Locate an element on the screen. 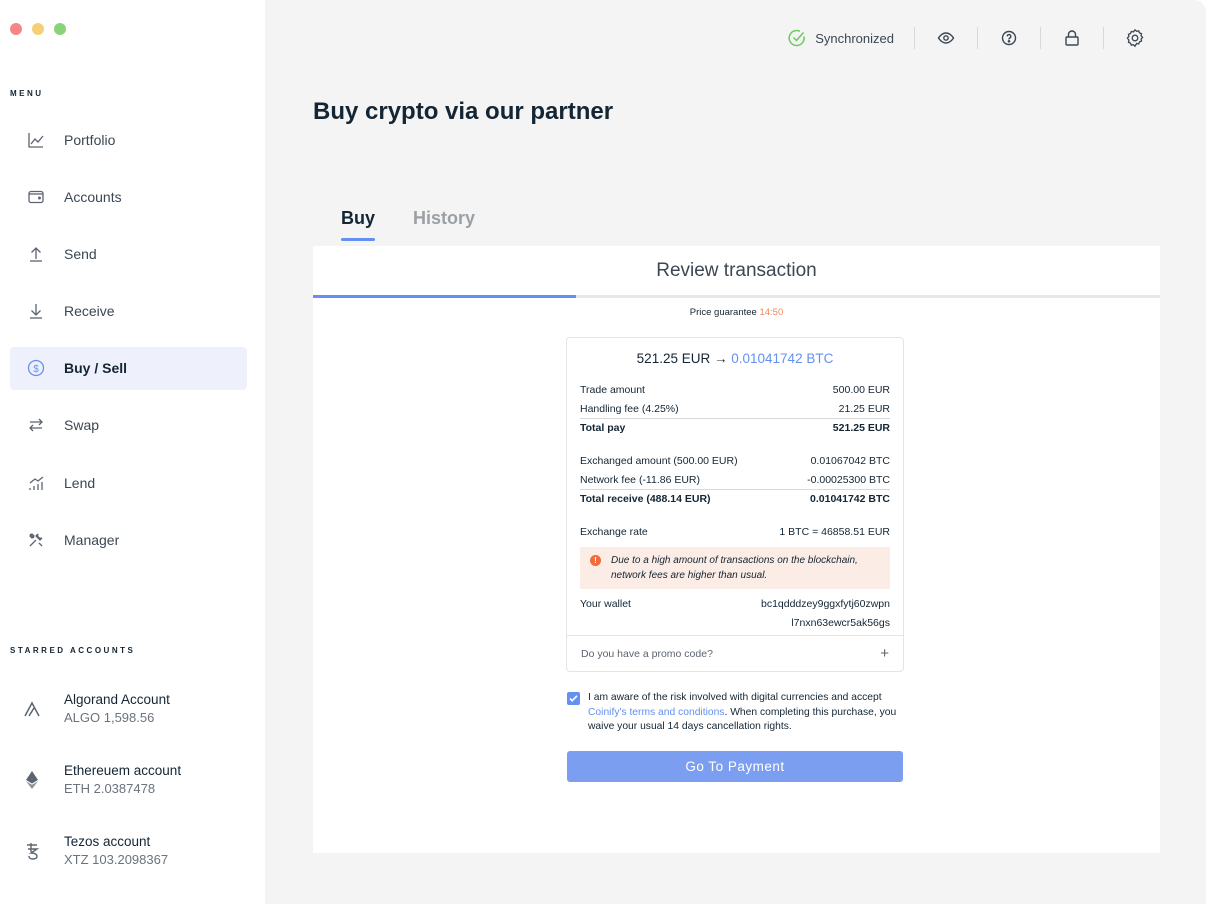 The height and width of the screenshot is (904, 1206). go-to-payment-button: Go To Payment is located at coordinates (735, 766).